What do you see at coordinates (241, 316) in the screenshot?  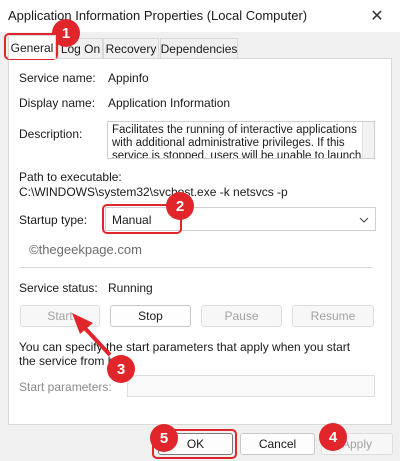 I see `pause-button: Pause` at bounding box center [241, 316].